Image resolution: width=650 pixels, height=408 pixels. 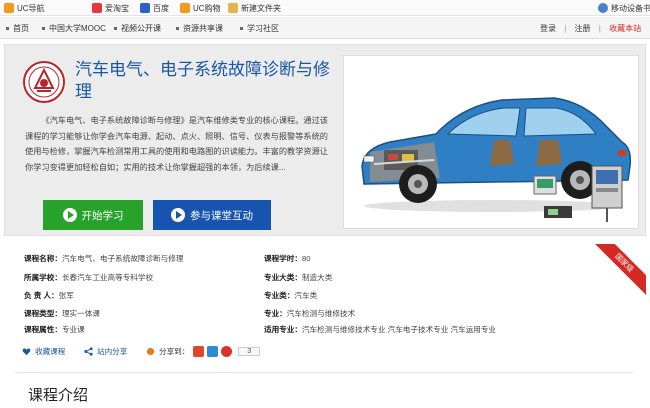 I want to click on info-label: 课程名称：, so click(x=43, y=258).